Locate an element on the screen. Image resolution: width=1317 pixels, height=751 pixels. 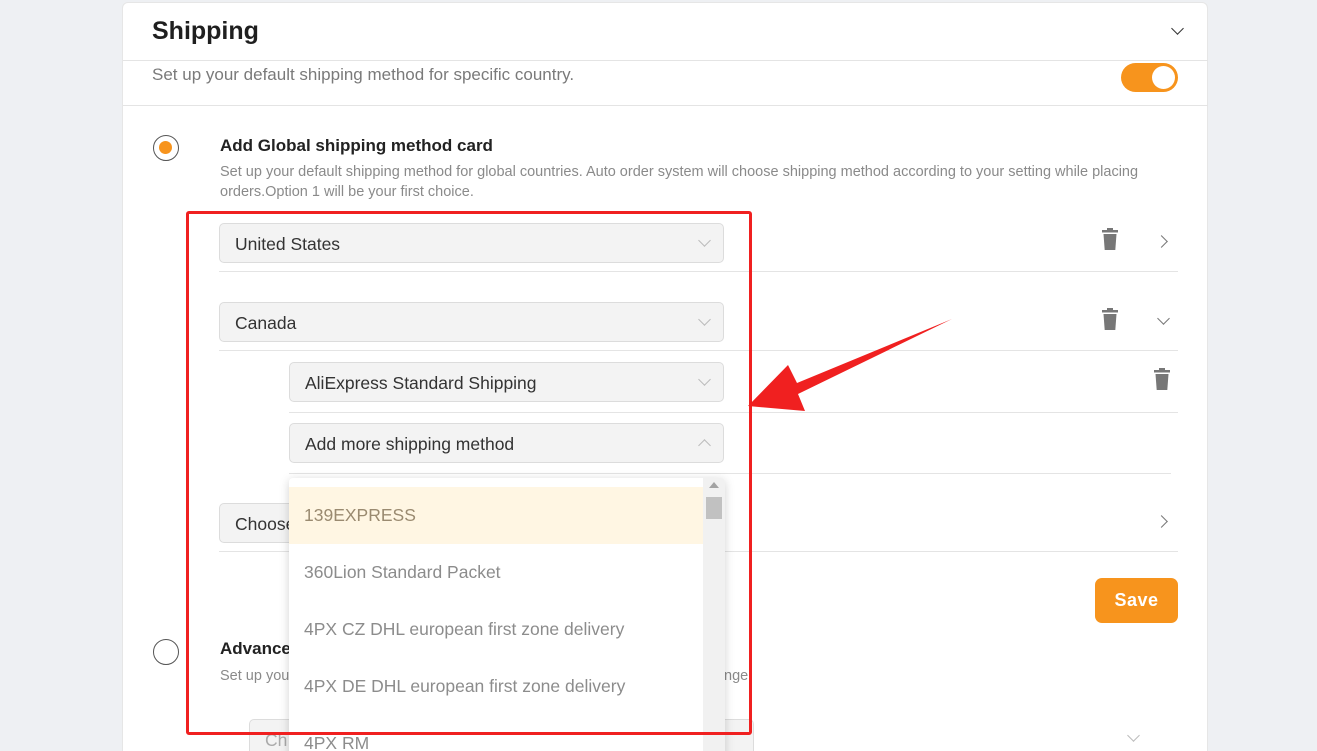
dropdown-option: 360Lion Standard Packet is located at coordinates (496, 572).